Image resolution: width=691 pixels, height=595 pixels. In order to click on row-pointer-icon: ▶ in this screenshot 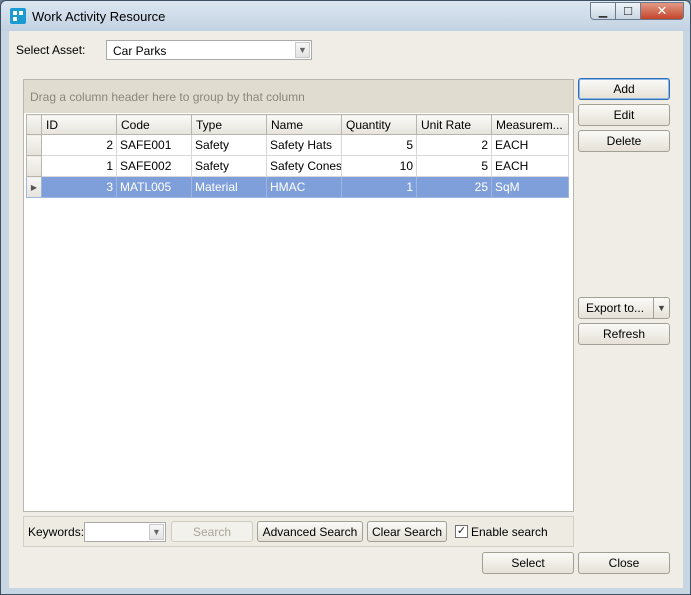, I will do `click(34, 187)`.